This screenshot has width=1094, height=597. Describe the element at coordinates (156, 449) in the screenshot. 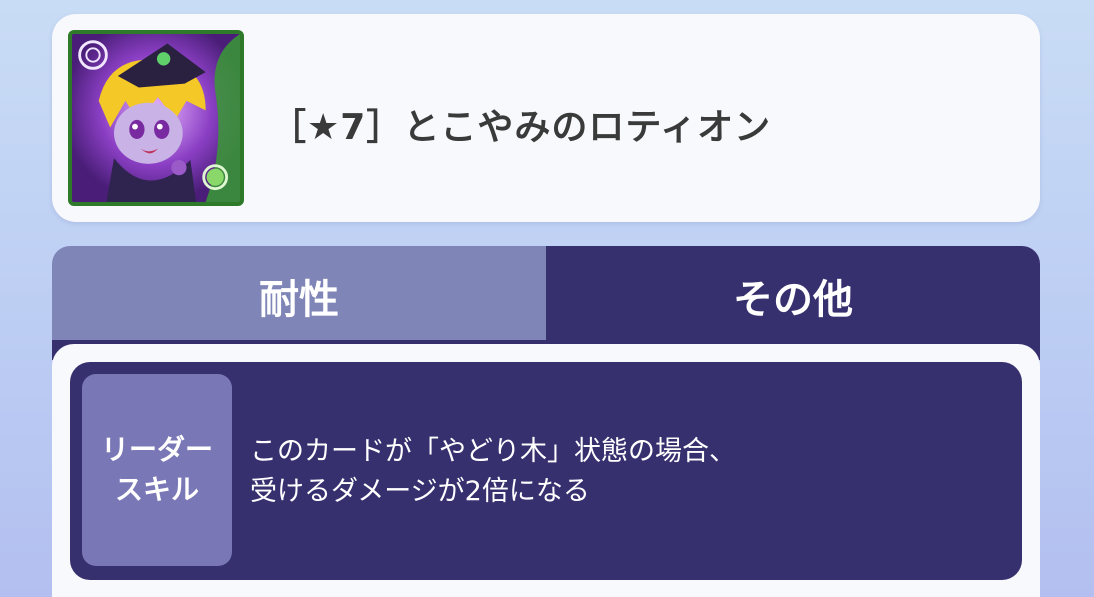

I see `skill-label-line1: リーダー` at that location.